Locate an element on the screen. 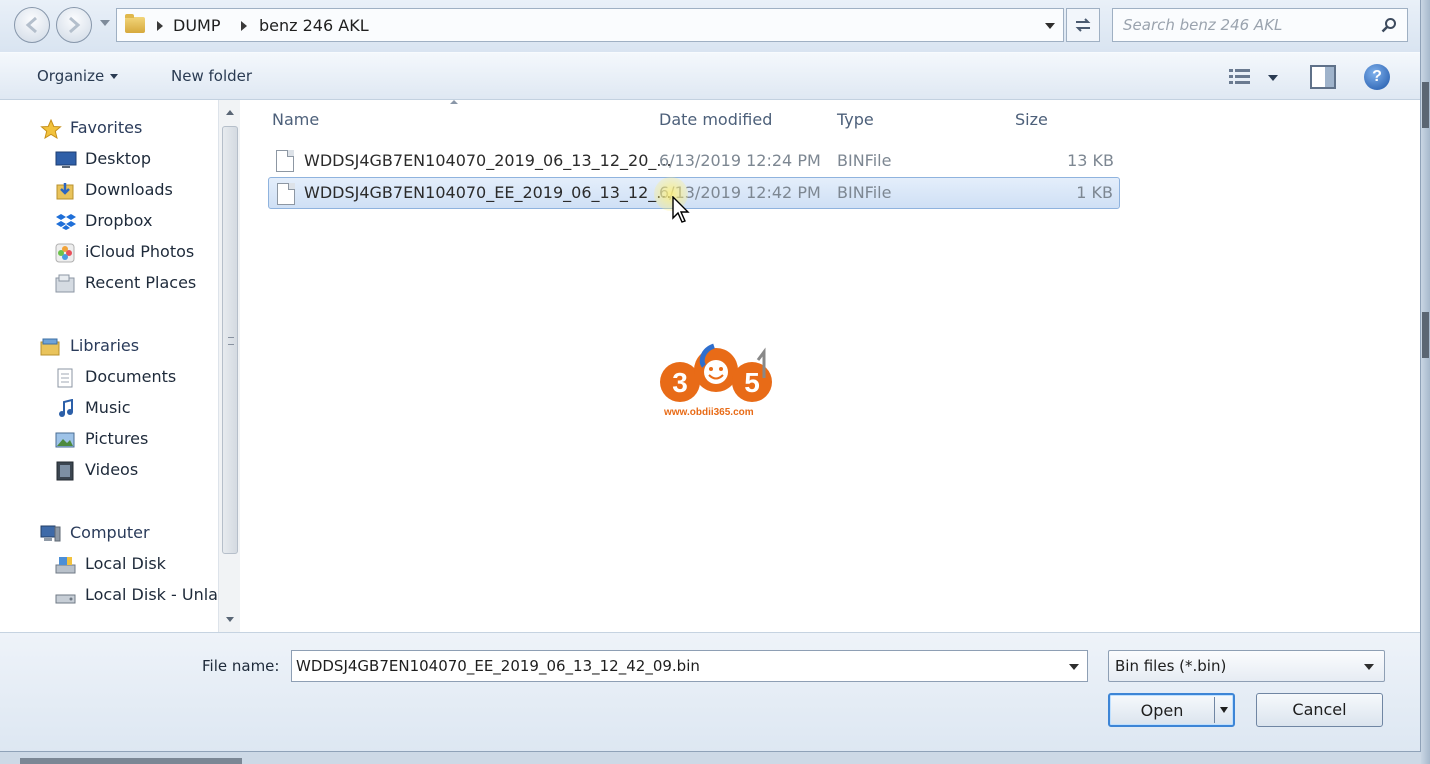  dropbox-icon is located at coordinates (66, 222).